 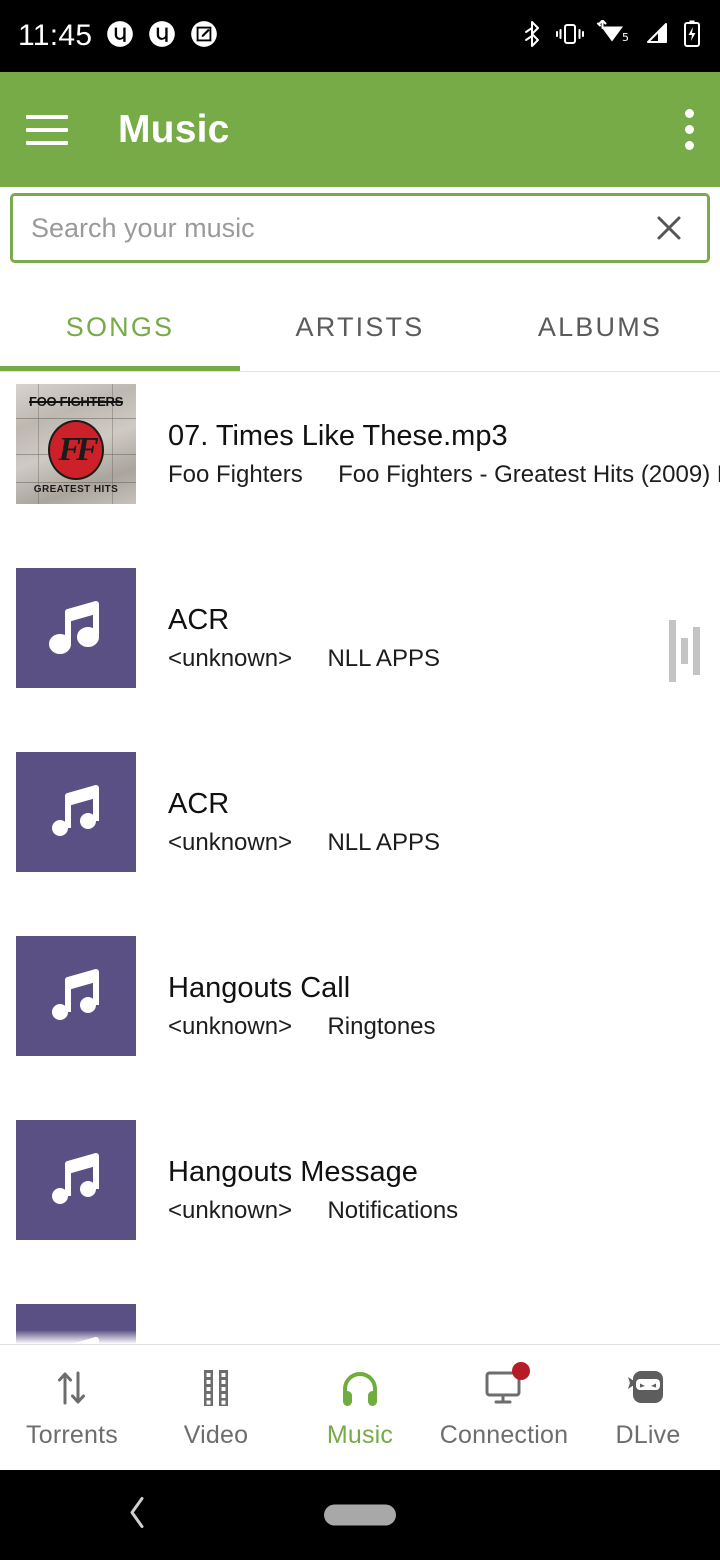 I want to click on bottom-navigation: Torrents Video Music Connection DLive, so click(x=360, y=1407).